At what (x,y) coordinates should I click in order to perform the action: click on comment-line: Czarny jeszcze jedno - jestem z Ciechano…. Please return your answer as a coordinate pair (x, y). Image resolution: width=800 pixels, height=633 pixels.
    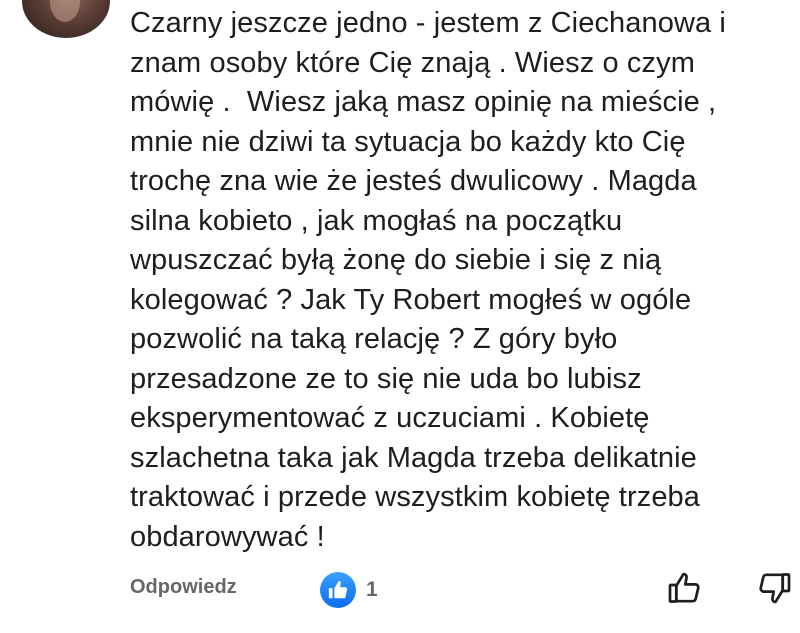
    Looking at the image, I should click on (428, 23).